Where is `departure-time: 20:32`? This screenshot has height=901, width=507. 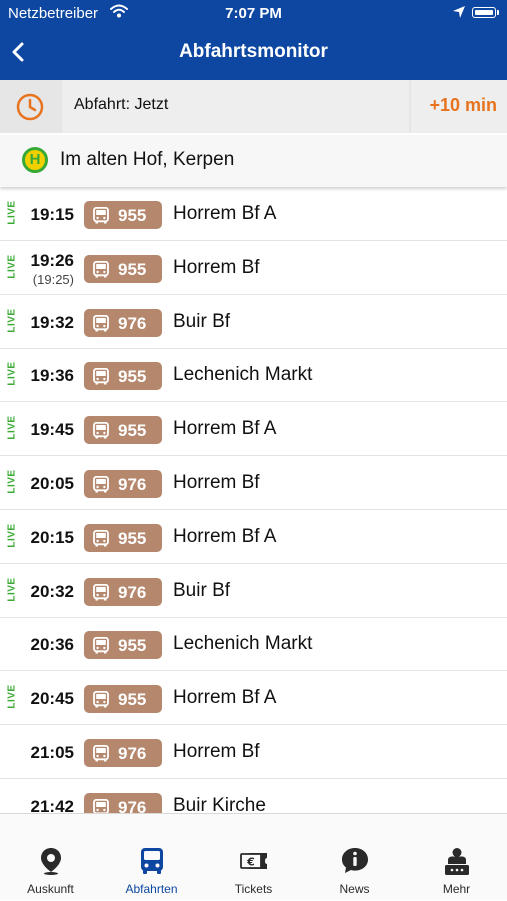
departure-time: 20:32 is located at coordinates (46, 592).